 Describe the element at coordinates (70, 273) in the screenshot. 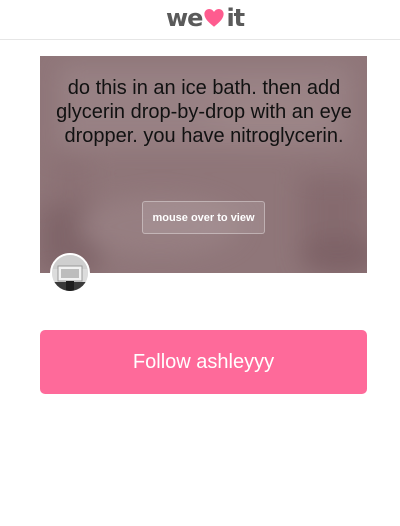

I see `user-avatar` at that location.